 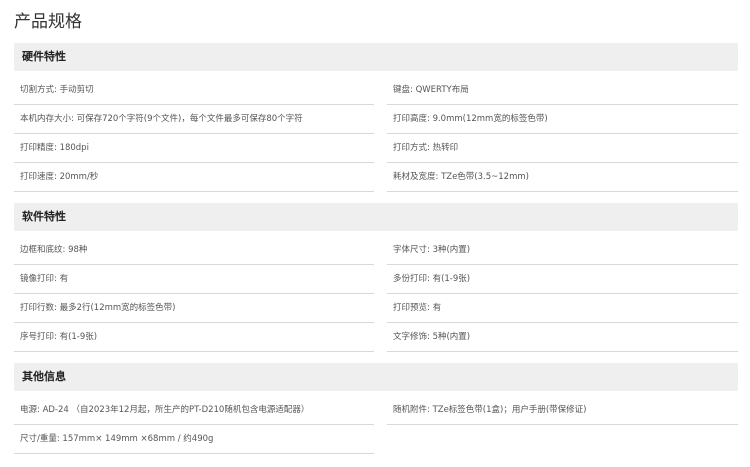 What do you see at coordinates (376, 250) in the screenshot?
I see `spec-row: 边框和底纹: 98种 字体尺寸: 3种(内置)` at bounding box center [376, 250].